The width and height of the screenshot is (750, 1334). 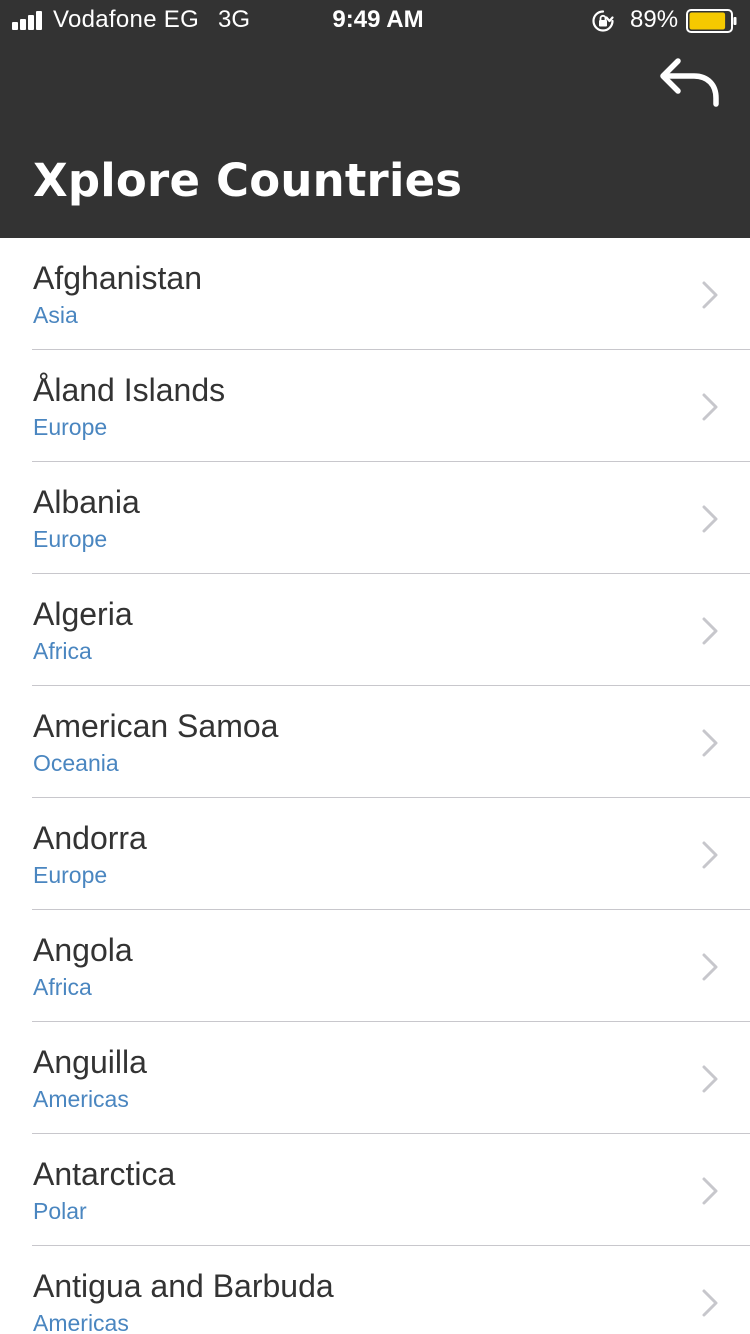 What do you see at coordinates (603, 21) in the screenshot?
I see `orientation-lock-icon` at bounding box center [603, 21].